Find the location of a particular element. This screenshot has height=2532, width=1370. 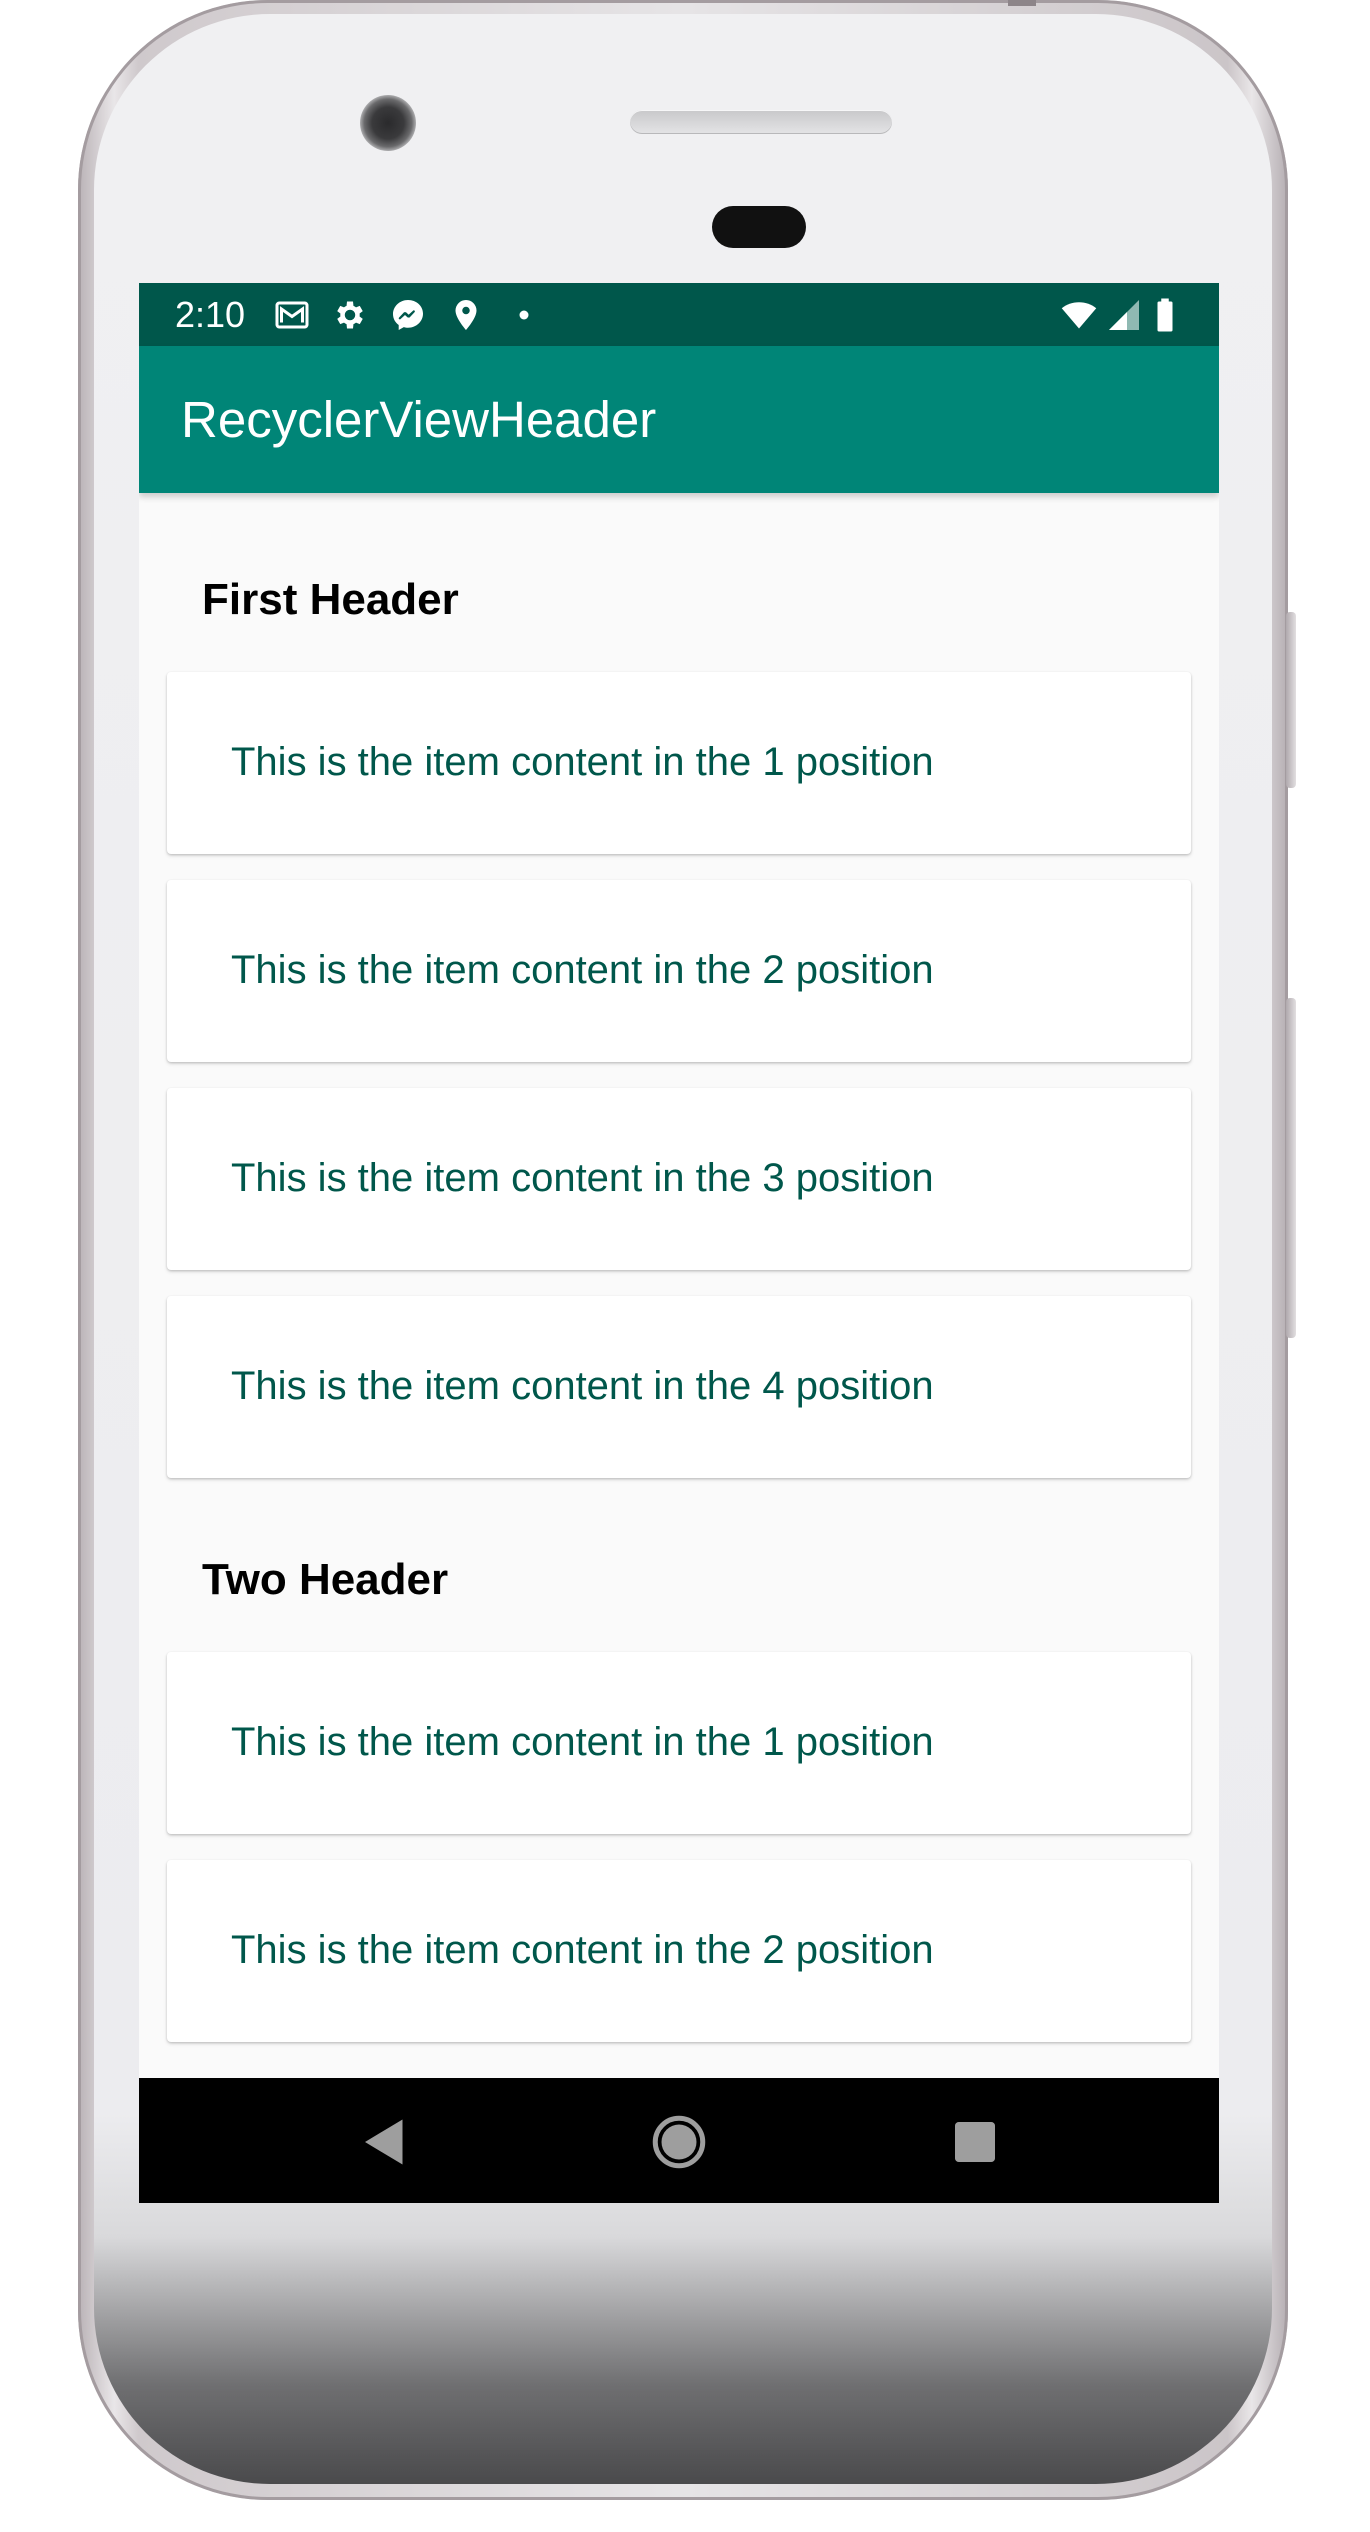

home-icon is located at coordinates (679, 2142).